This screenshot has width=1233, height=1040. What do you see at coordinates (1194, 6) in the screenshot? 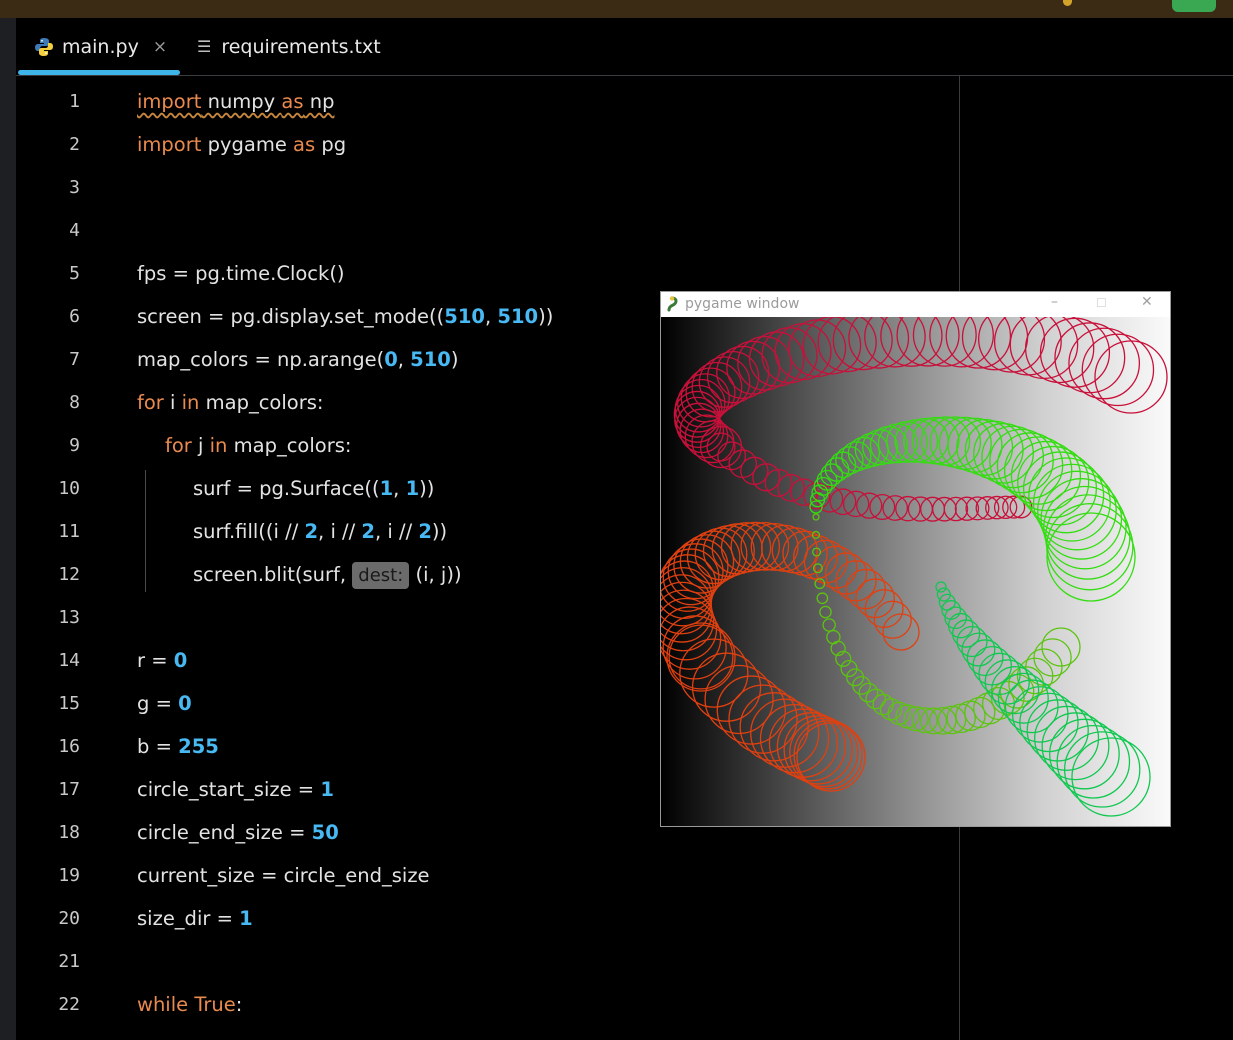
I see `run-button` at bounding box center [1194, 6].